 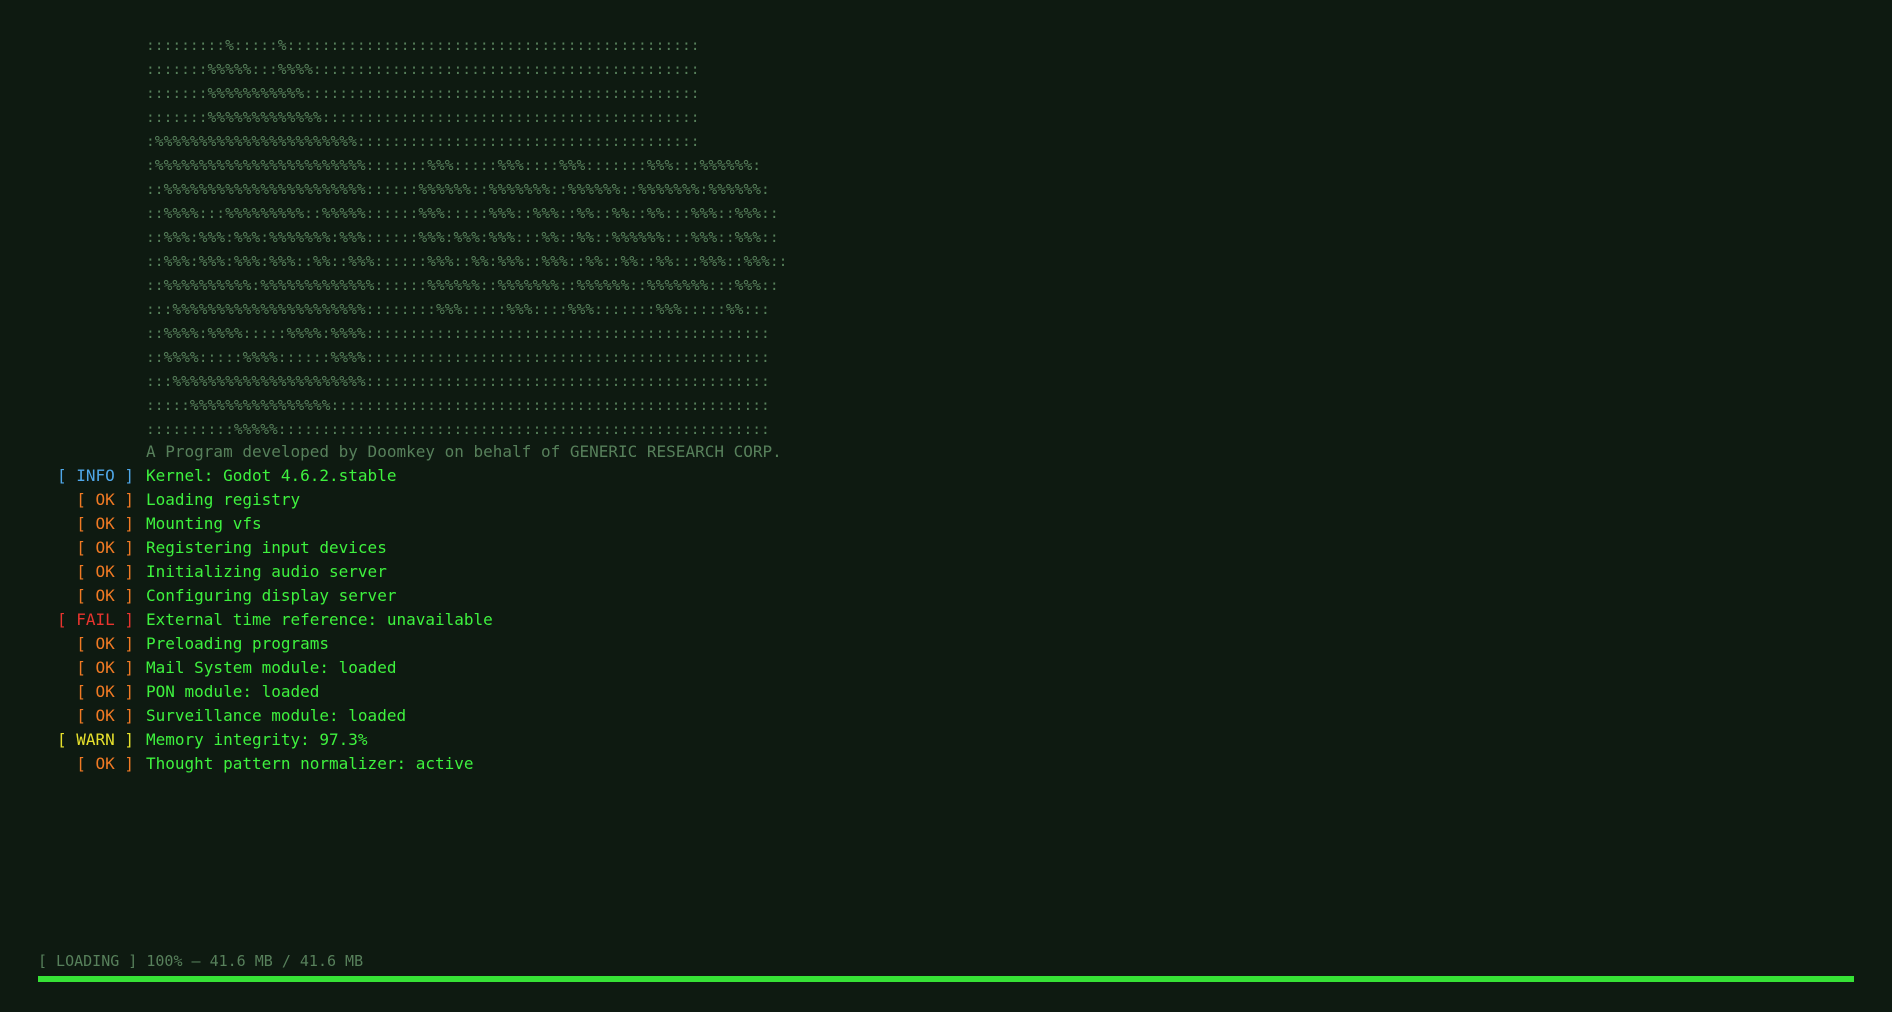 I want to click on loading-status: [ LOADING ] 100% — 41.6 MB / 41.6 MB, so click(x=201, y=961).